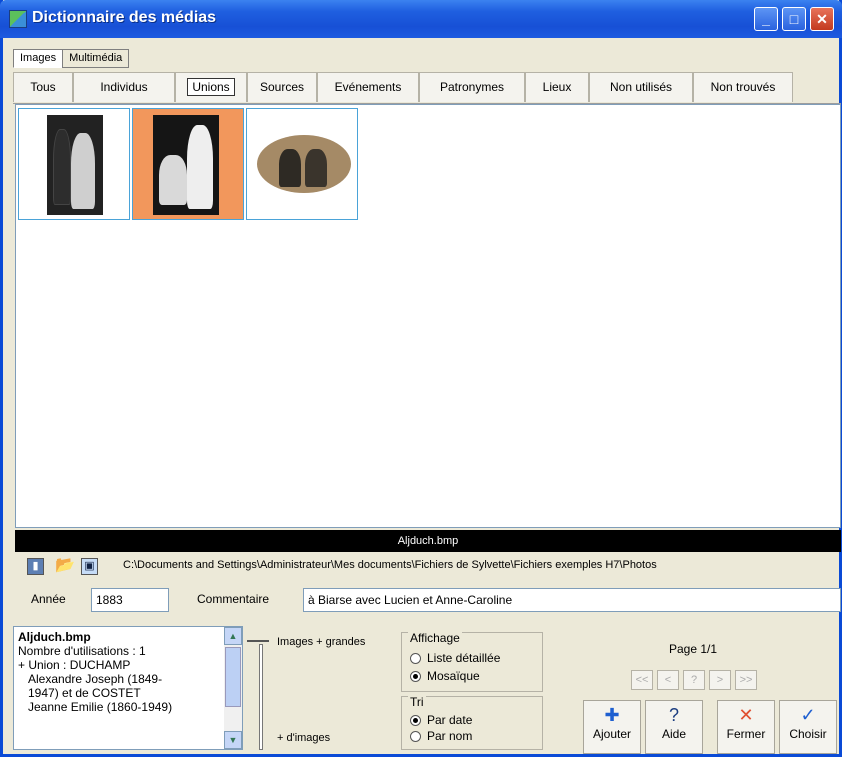 This screenshot has height=757, width=842. What do you see at coordinates (746, 734) in the screenshot?
I see `button-label: Fermer` at bounding box center [746, 734].